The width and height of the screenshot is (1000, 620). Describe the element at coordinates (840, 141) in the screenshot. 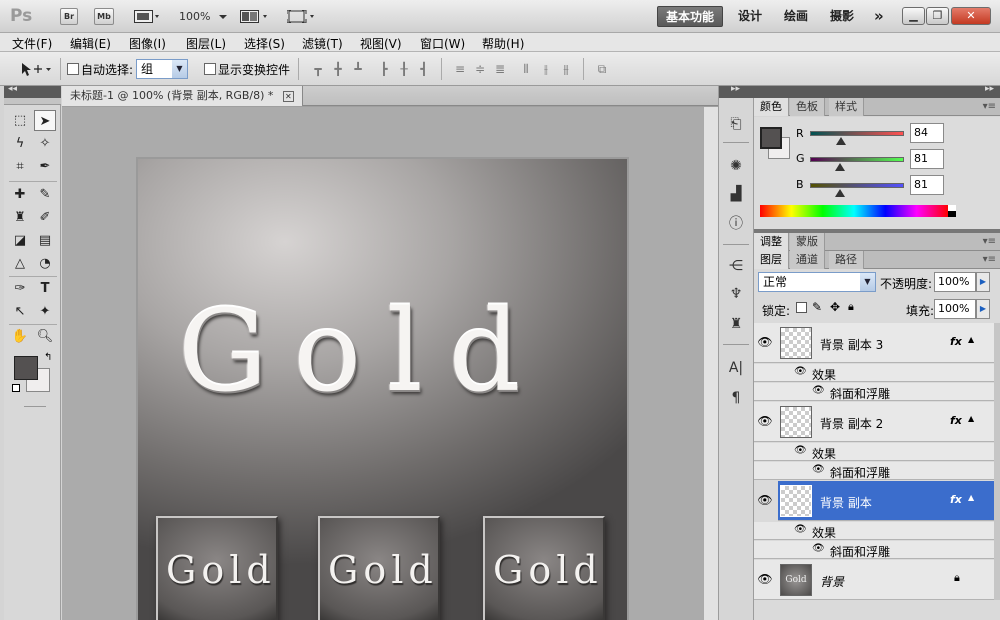

I see `red-slider-knob` at that location.